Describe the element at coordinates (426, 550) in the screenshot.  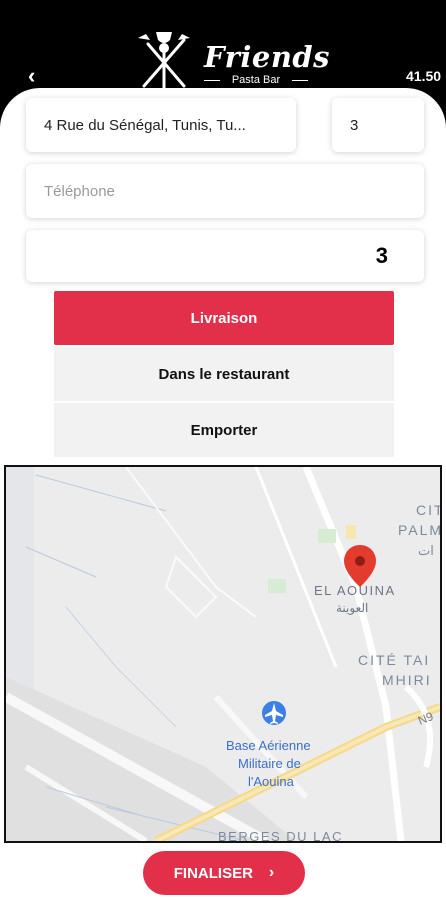
I see `map-label-cite-palm-ar: ات` at that location.